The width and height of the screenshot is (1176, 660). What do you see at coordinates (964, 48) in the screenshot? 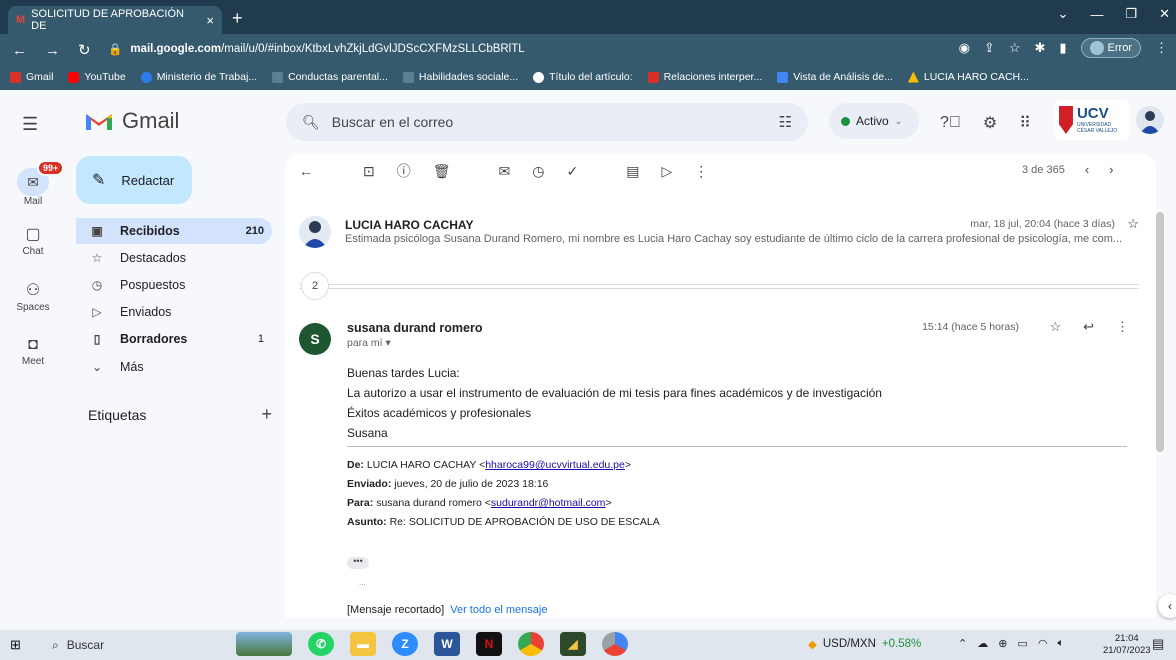
I see `eye-icon: ◉` at bounding box center [964, 48].